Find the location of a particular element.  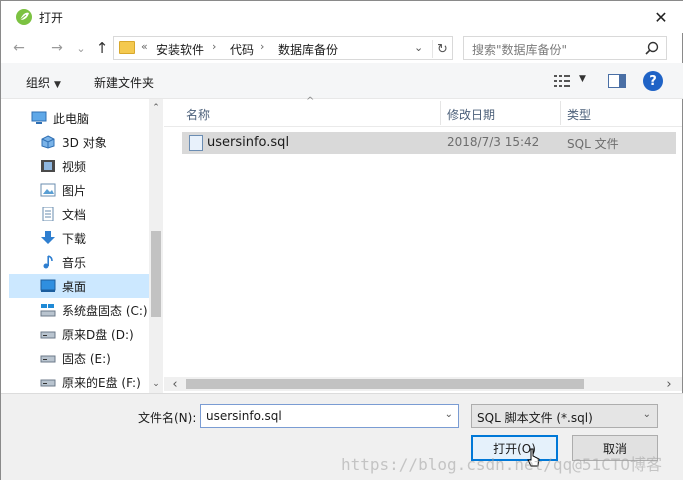

column-header-type: 类型 is located at coordinates (579, 114).